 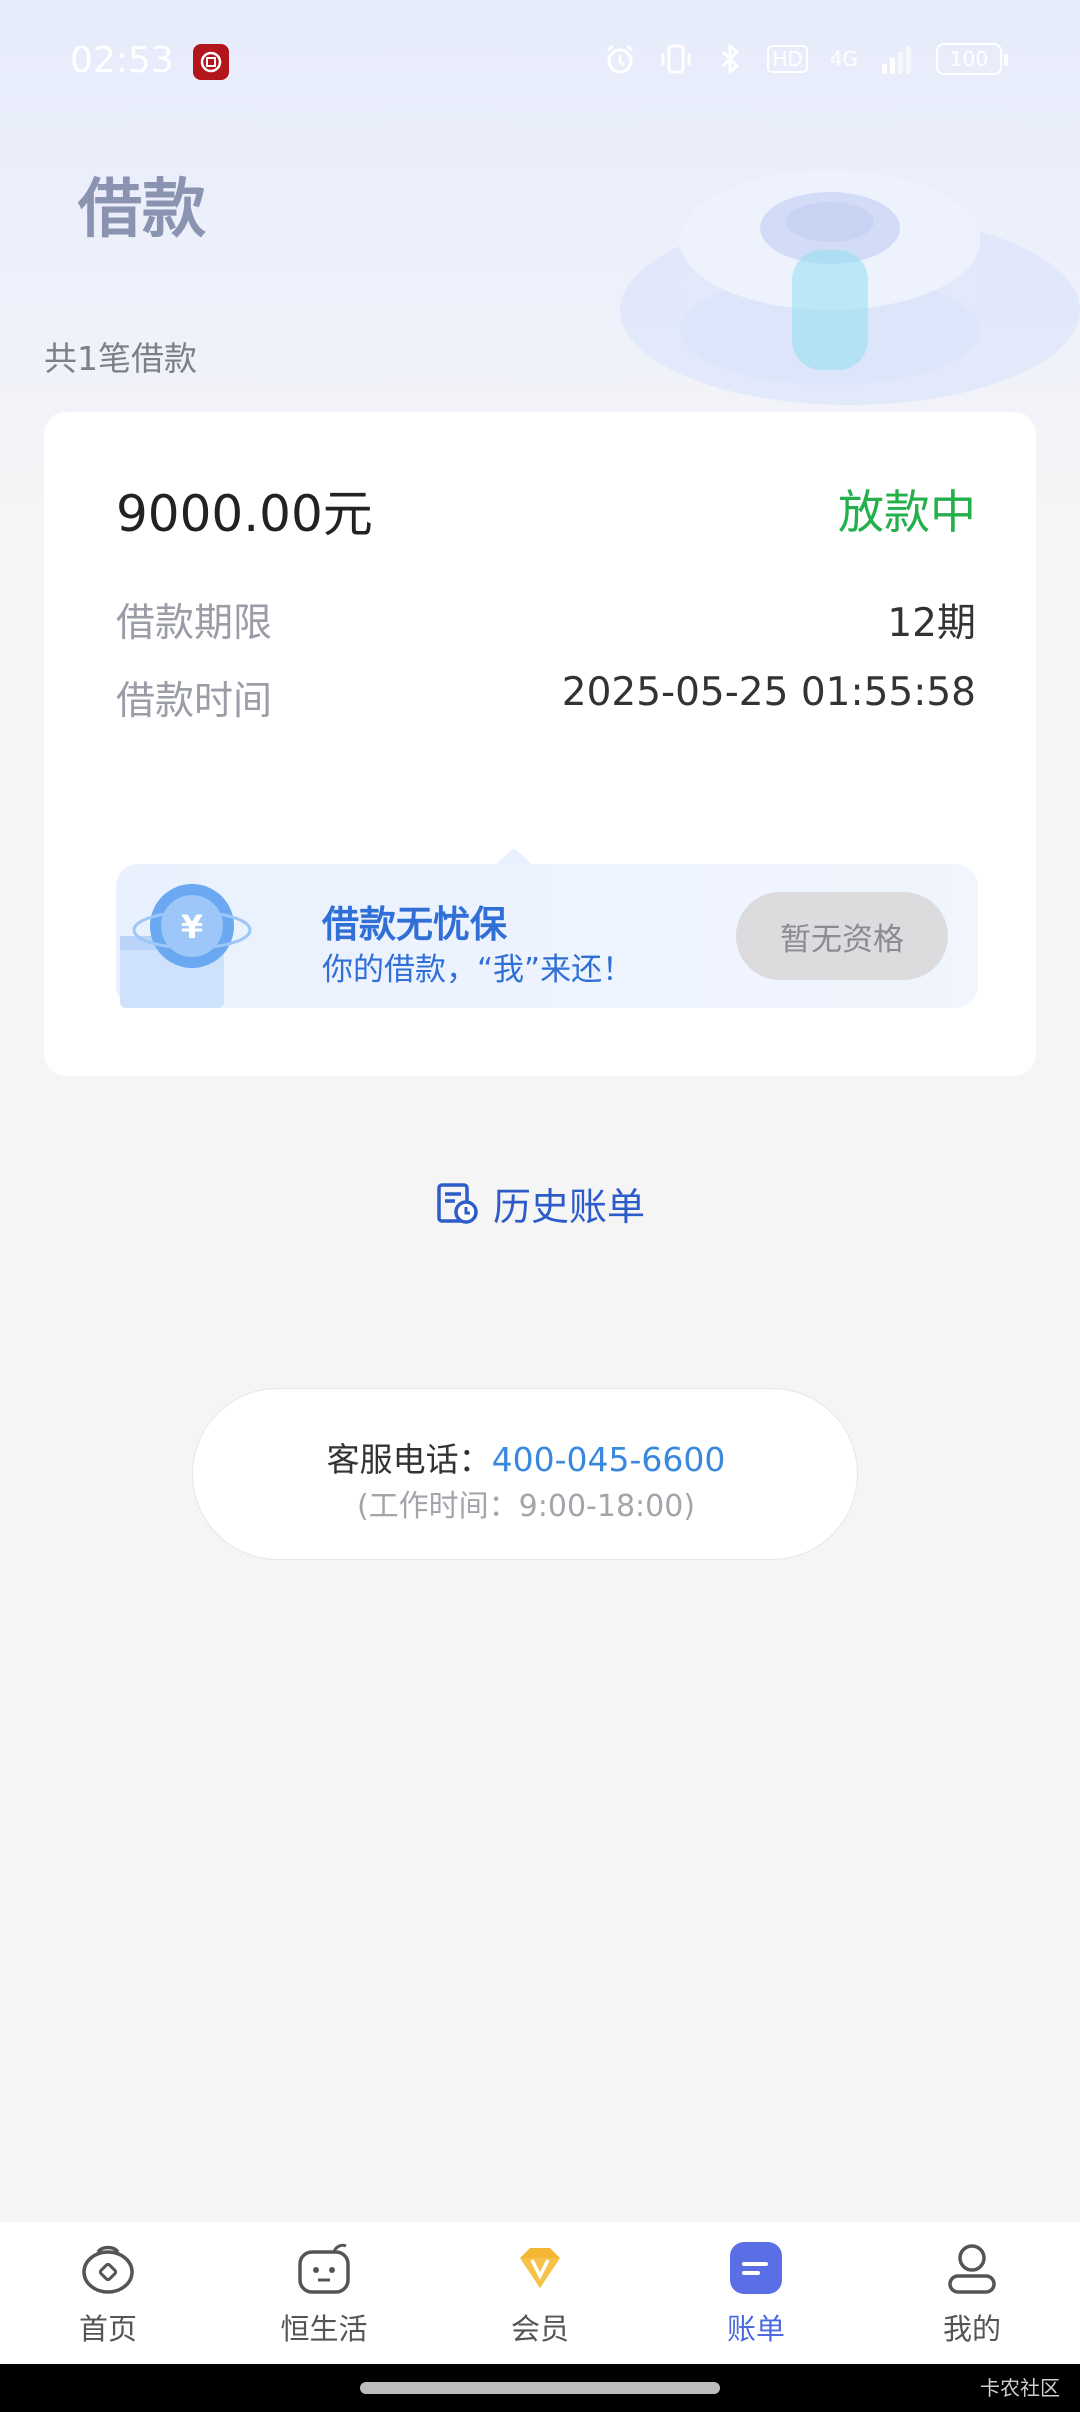 I want to click on ring-illustration, so click(x=850, y=287).